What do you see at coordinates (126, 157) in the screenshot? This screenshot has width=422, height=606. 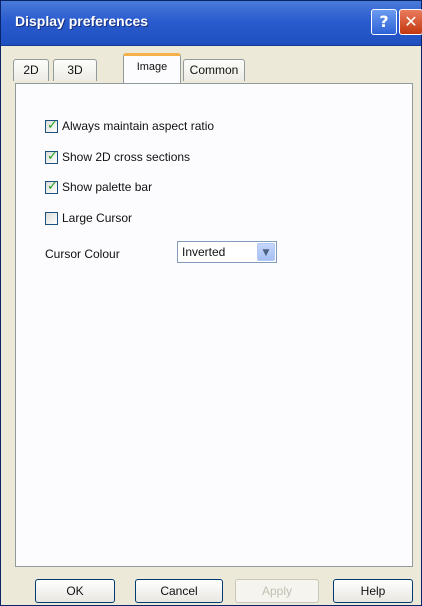 I see `option-label: Show 2D cross sections` at bounding box center [126, 157].